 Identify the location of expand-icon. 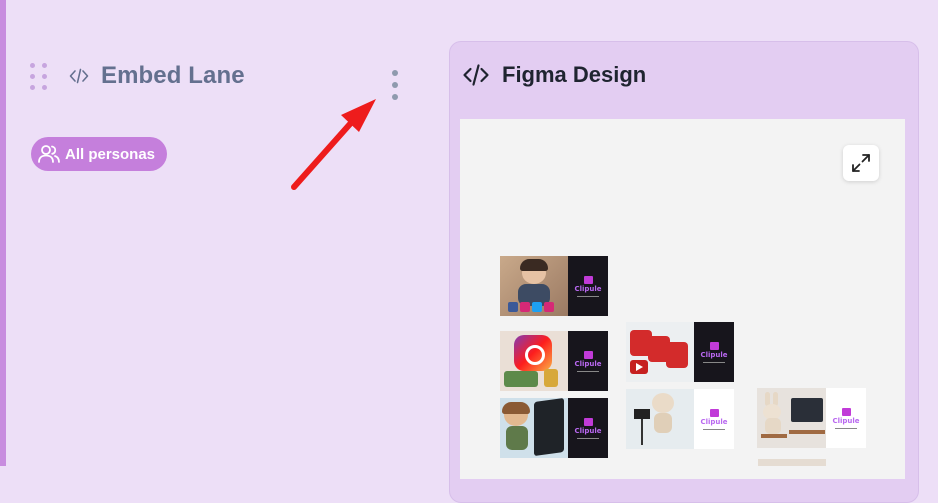
(861, 163).